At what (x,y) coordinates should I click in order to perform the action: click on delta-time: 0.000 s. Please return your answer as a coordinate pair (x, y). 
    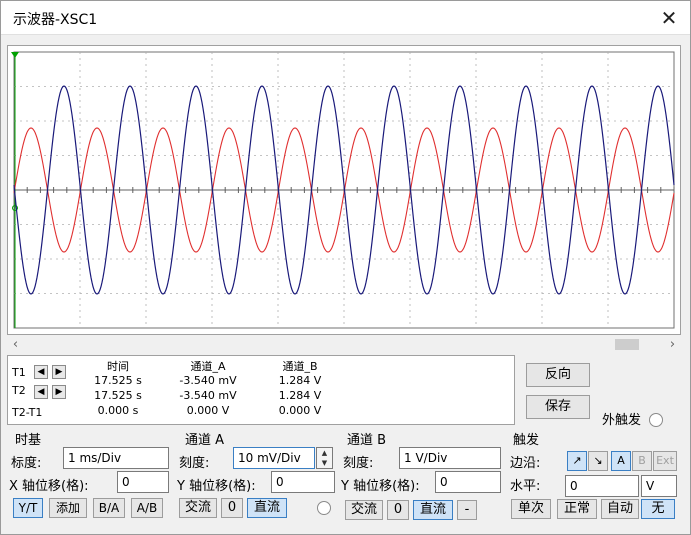
    Looking at the image, I should click on (118, 410).